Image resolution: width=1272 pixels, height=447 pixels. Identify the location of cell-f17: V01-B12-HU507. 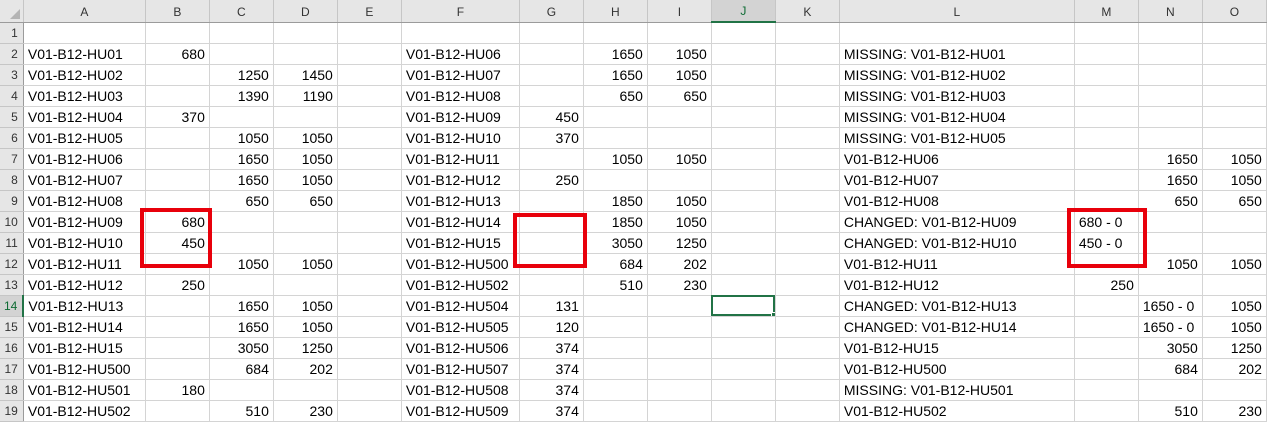
(460, 369).